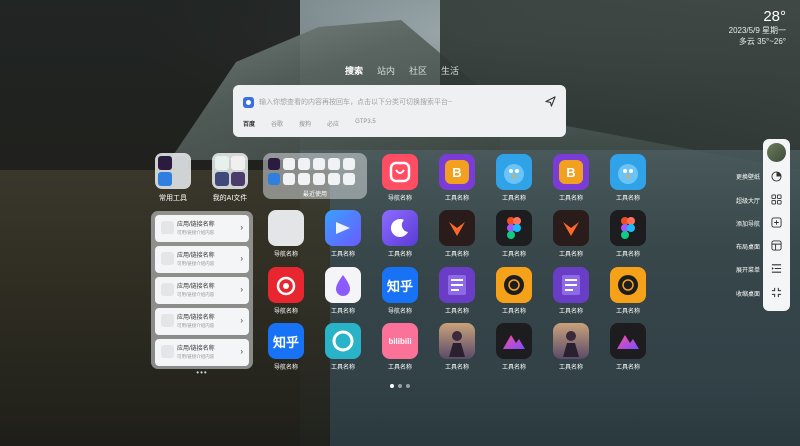  Describe the element at coordinates (740, 223) in the screenshot. I see `label-add-nav: 添加导航` at that location.